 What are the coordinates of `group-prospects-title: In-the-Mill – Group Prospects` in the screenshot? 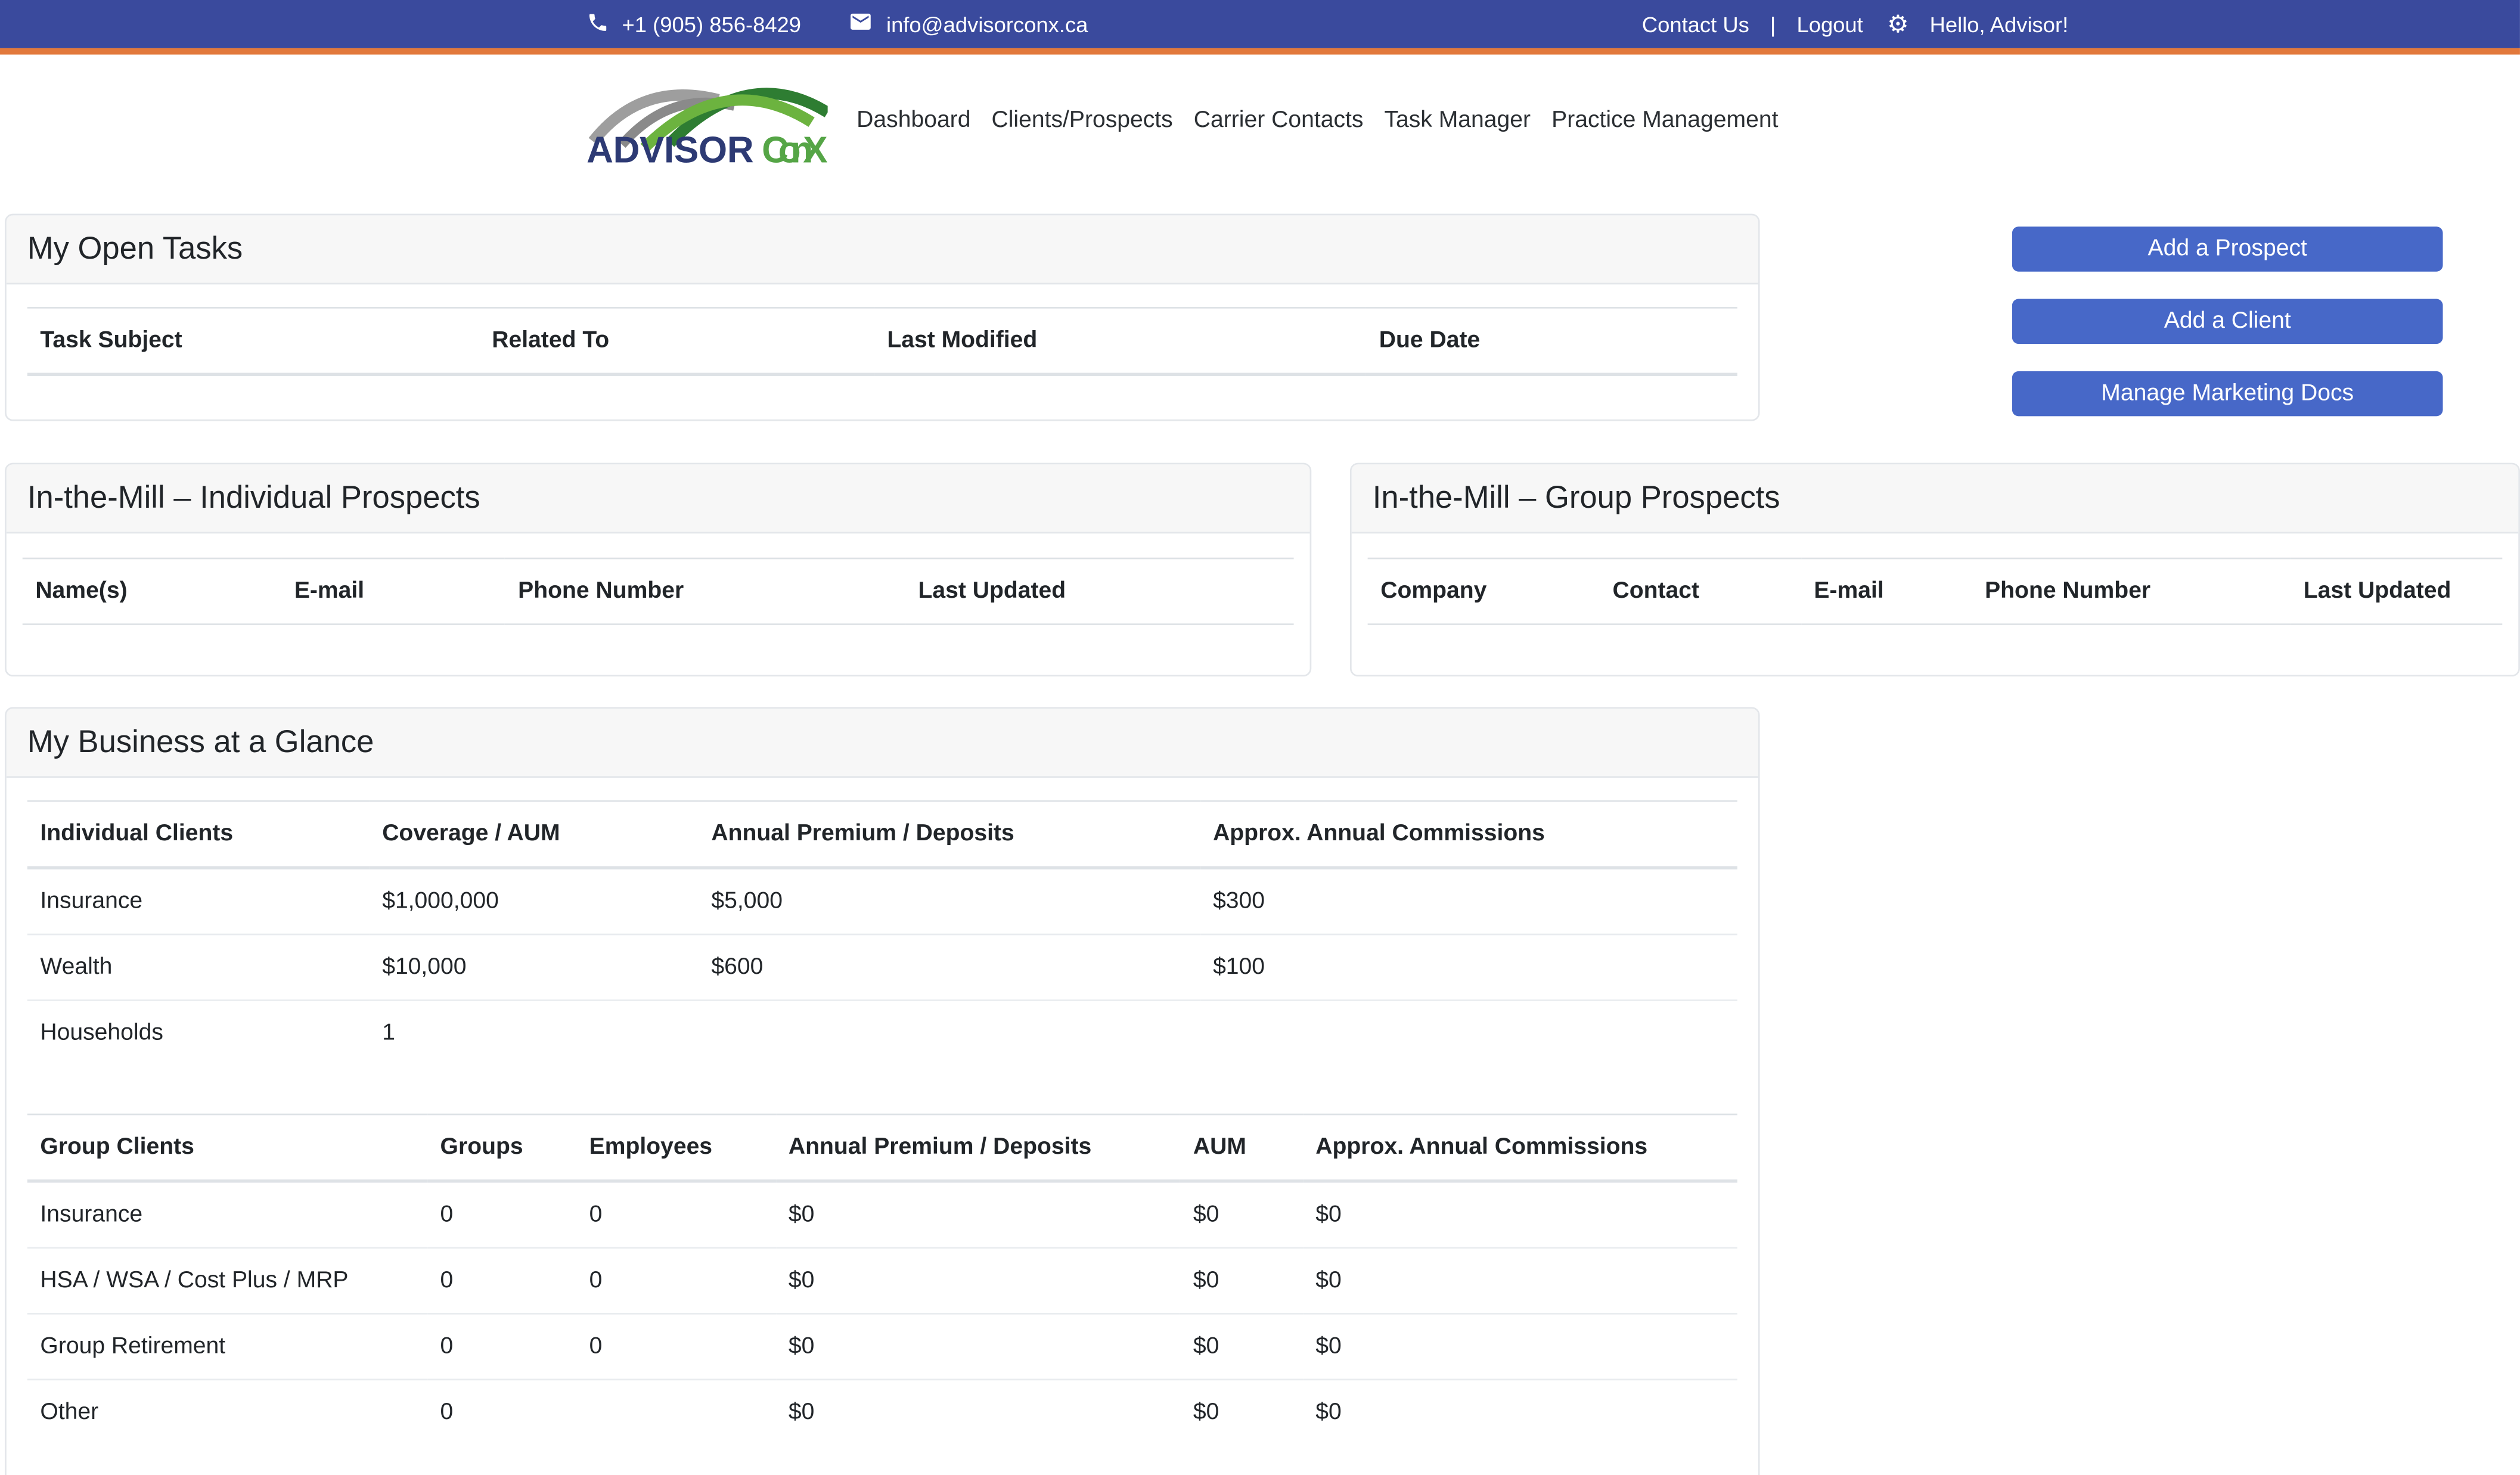 It's located at (1935, 499).